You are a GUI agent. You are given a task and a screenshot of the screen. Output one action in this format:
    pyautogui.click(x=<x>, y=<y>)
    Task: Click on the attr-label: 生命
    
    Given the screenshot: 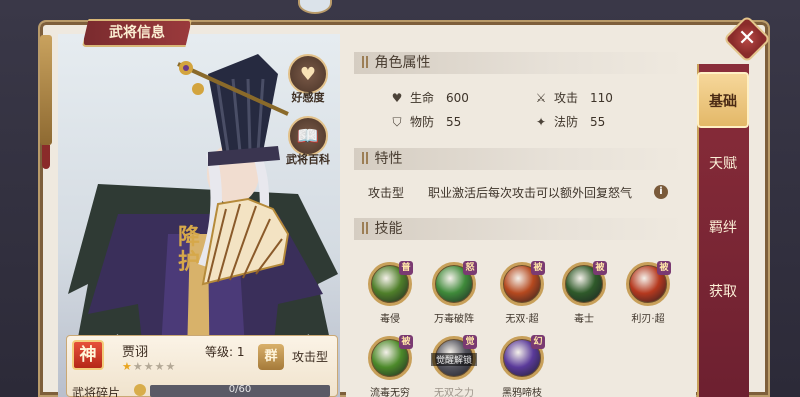 What is the action you would take?
    pyautogui.click(x=422, y=98)
    